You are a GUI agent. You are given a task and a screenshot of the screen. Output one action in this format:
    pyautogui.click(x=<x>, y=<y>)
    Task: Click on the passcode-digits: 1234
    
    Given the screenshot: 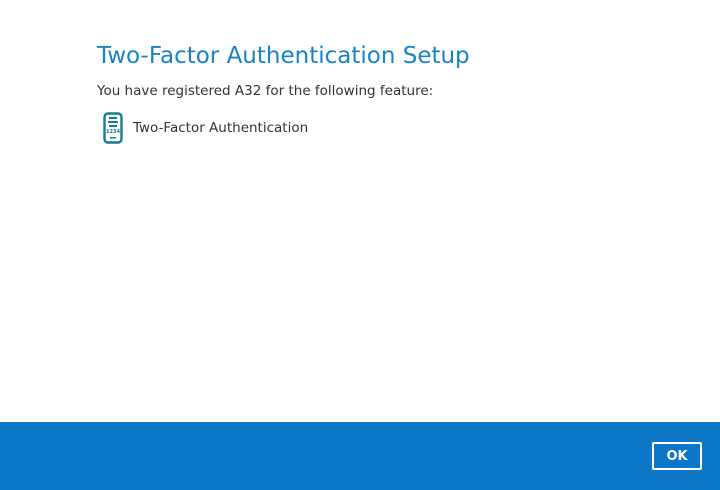 What is the action you would take?
    pyautogui.click(x=113, y=132)
    